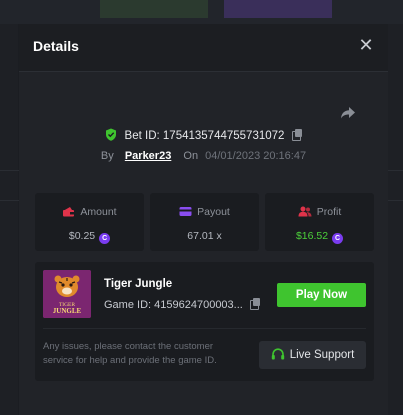 The height and width of the screenshot is (415, 403). I want to click on bet-byline: By Parker23 On 04/01/2023 20:16:47, so click(203, 156).